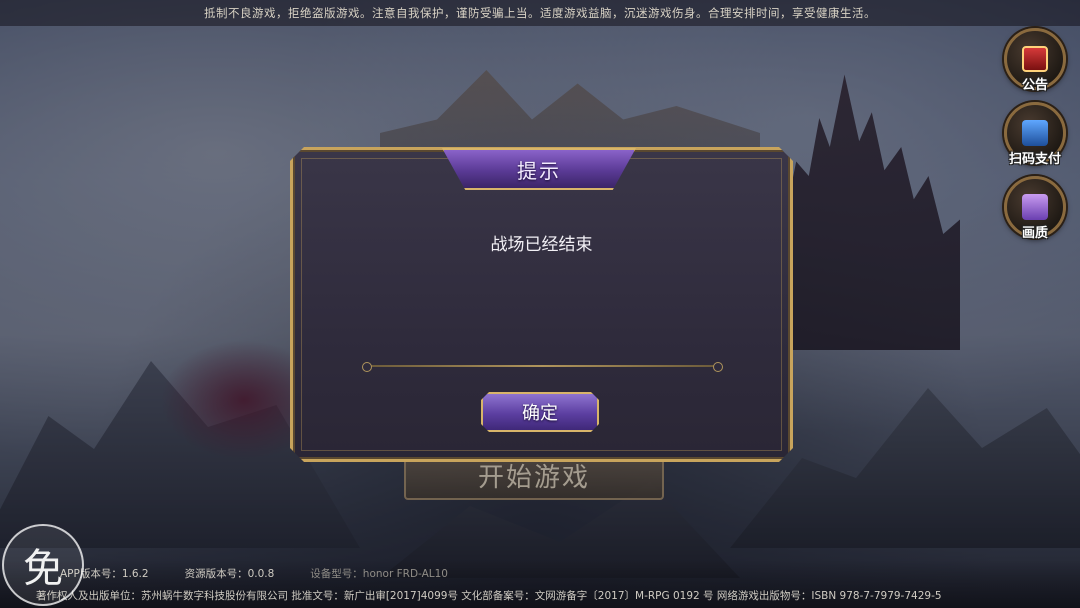 This screenshot has width=1080, height=608. I want to click on scan-pay-label: 扫码支付, so click(1035, 159).